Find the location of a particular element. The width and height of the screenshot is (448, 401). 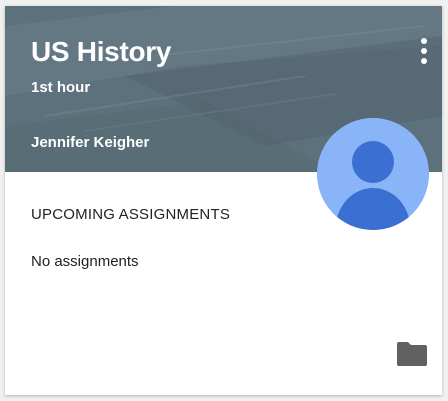

upcoming-assignments-heading: UPCOMING ASSIGNMENTS is located at coordinates (131, 214).